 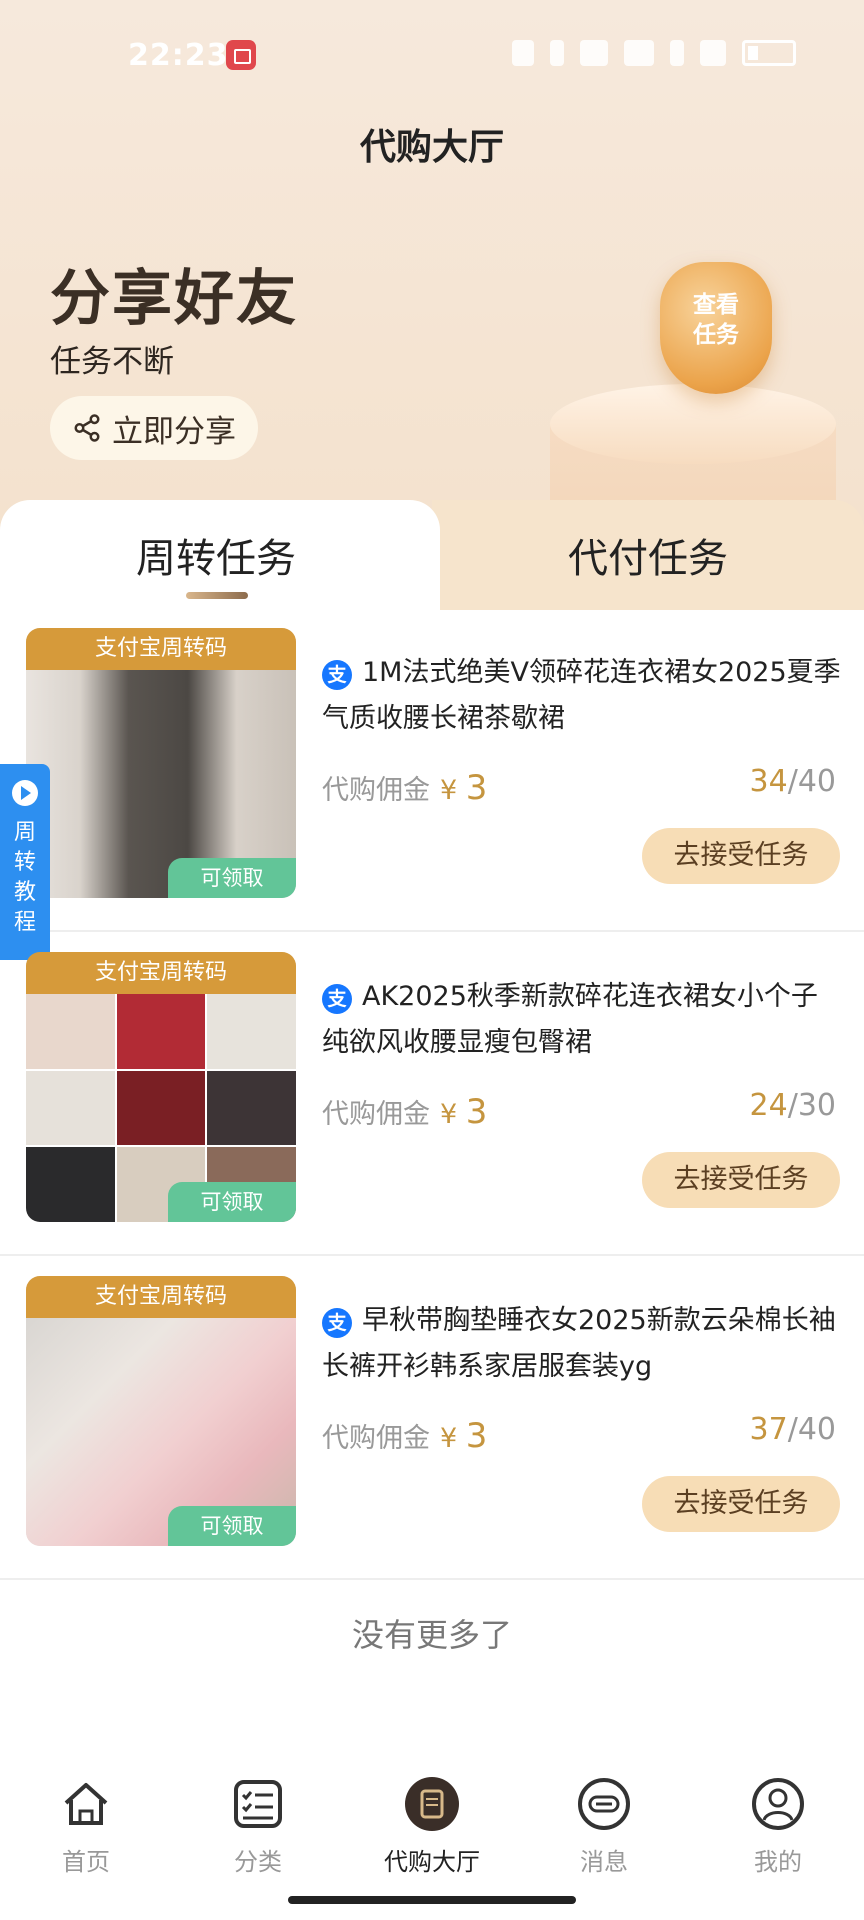 What do you see at coordinates (174, 299) in the screenshot?
I see `hero-title: 分享好友` at bounding box center [174, 299].